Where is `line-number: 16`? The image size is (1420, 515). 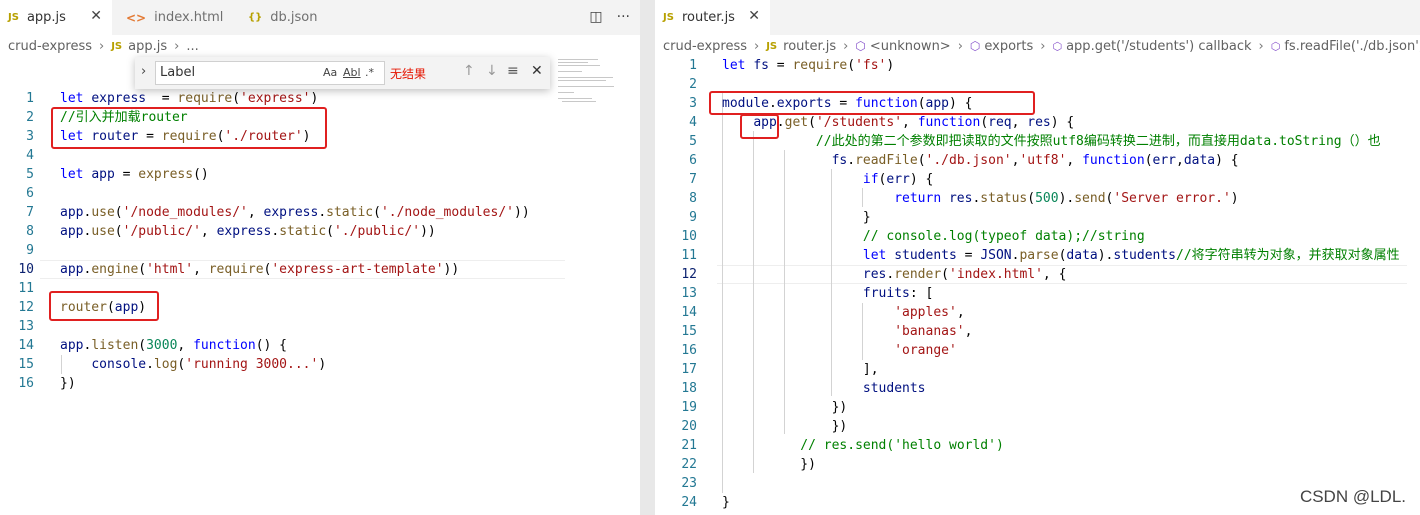 line-number: 16 is located at coordinates (26, 383).